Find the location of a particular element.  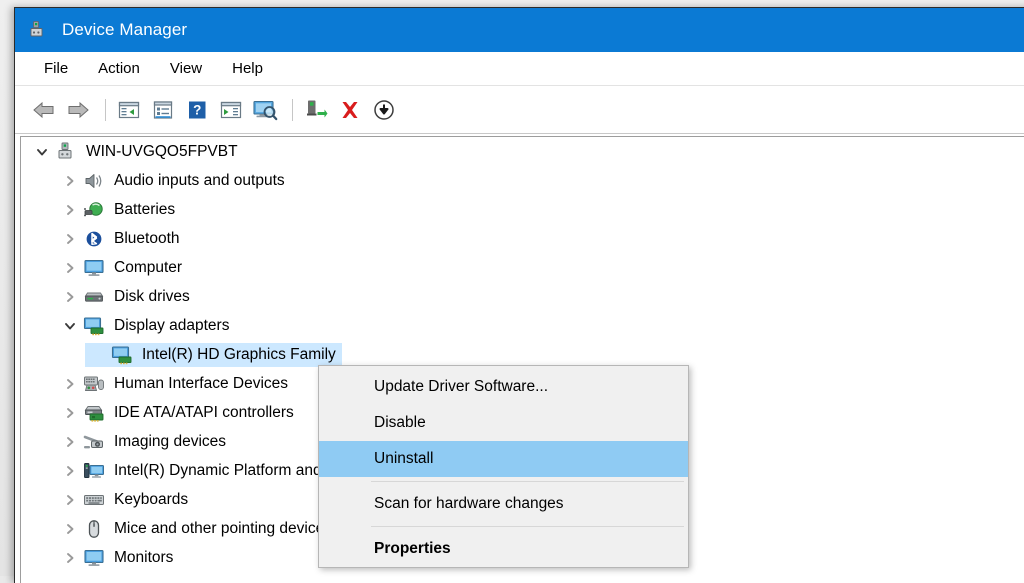

tree-node-label: Mice and other pointing devices is located at coordinates (223, 528).